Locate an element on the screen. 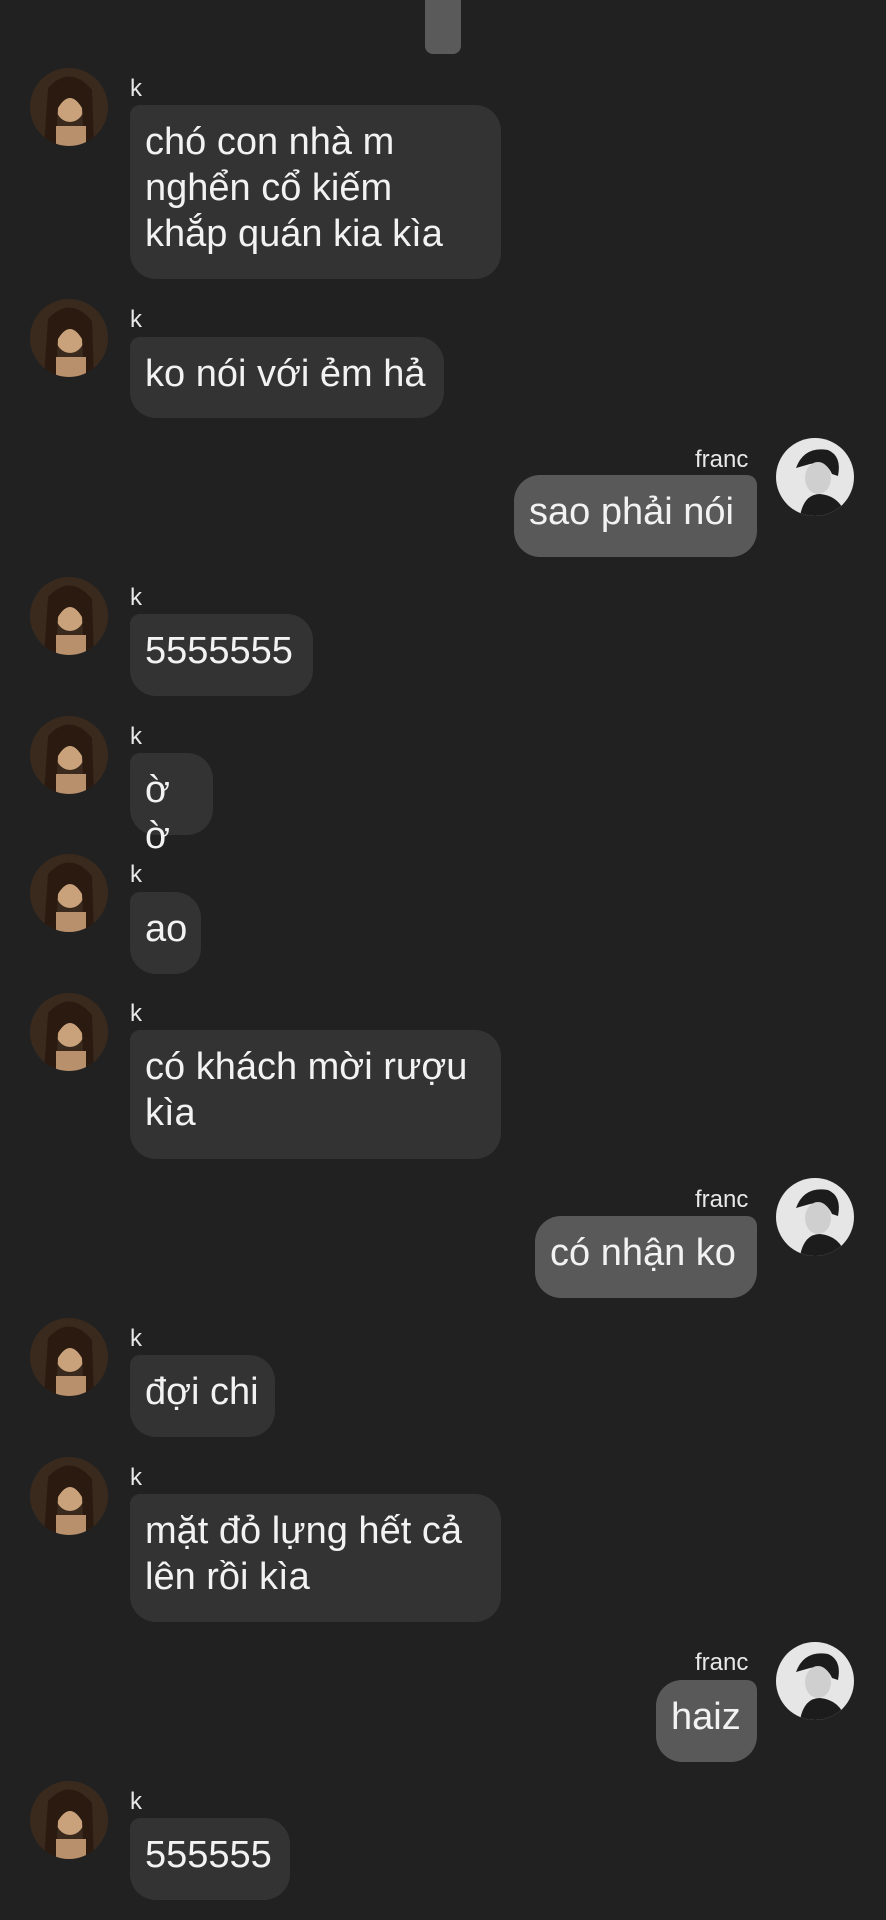 This screenshot has height=1920, width=886. message-bubble: có khách mời rượu kìa is located at coordinates (315, 1094).